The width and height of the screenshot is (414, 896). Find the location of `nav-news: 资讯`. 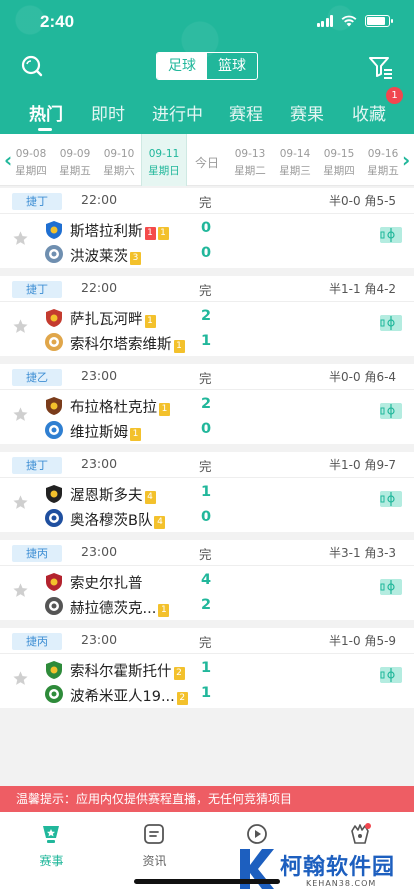

nav-news: 资讯 is located at coordinates (154, 842).